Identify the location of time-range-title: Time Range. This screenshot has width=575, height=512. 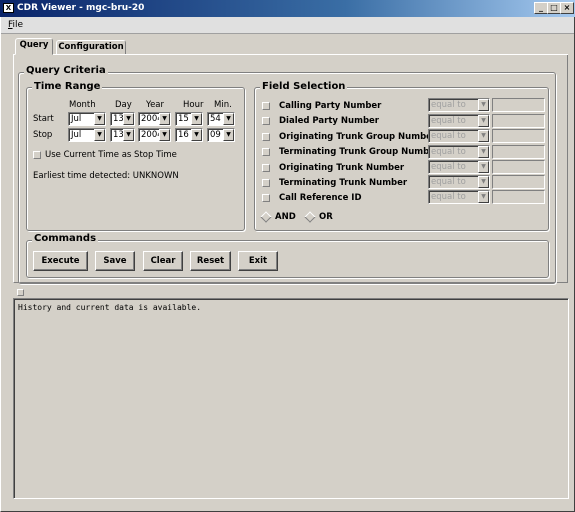
(67, 86).